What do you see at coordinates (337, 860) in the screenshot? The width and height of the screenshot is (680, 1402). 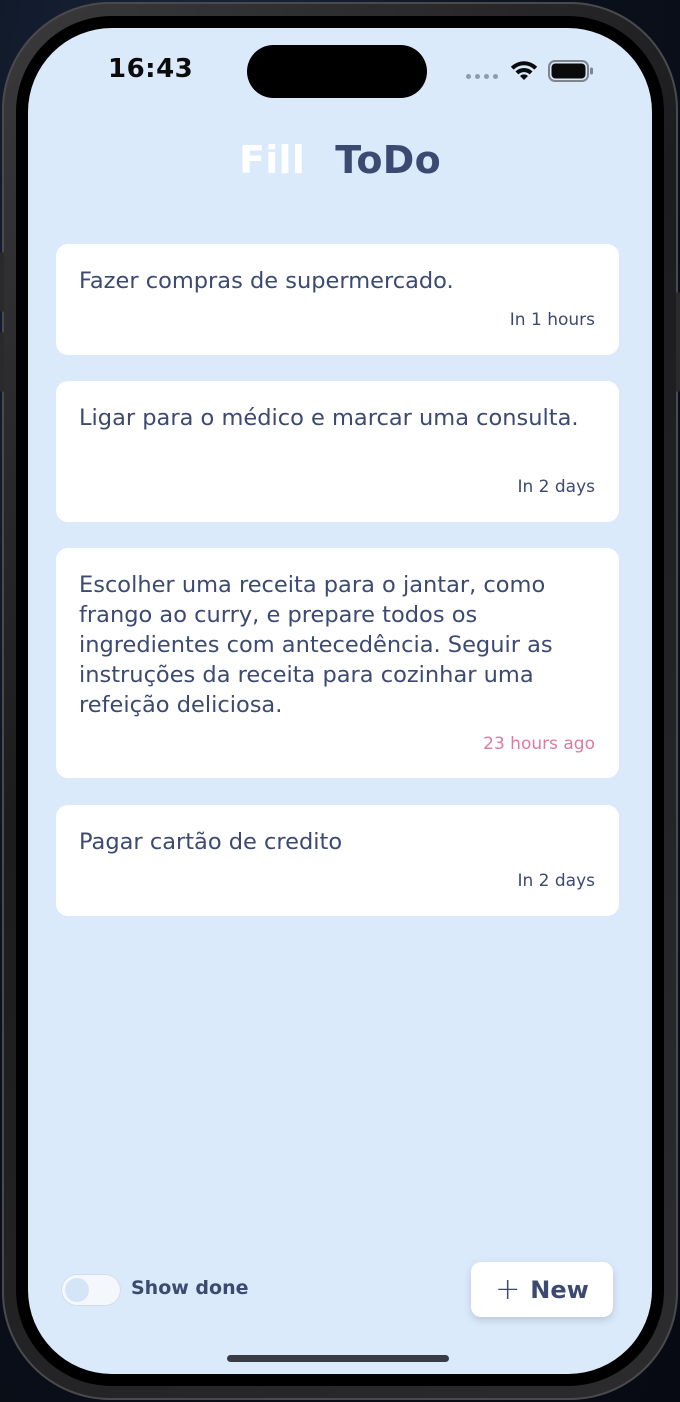 I see `task-card: Pagar cartão de credito In 2 days` at bounding box center [337, 860].